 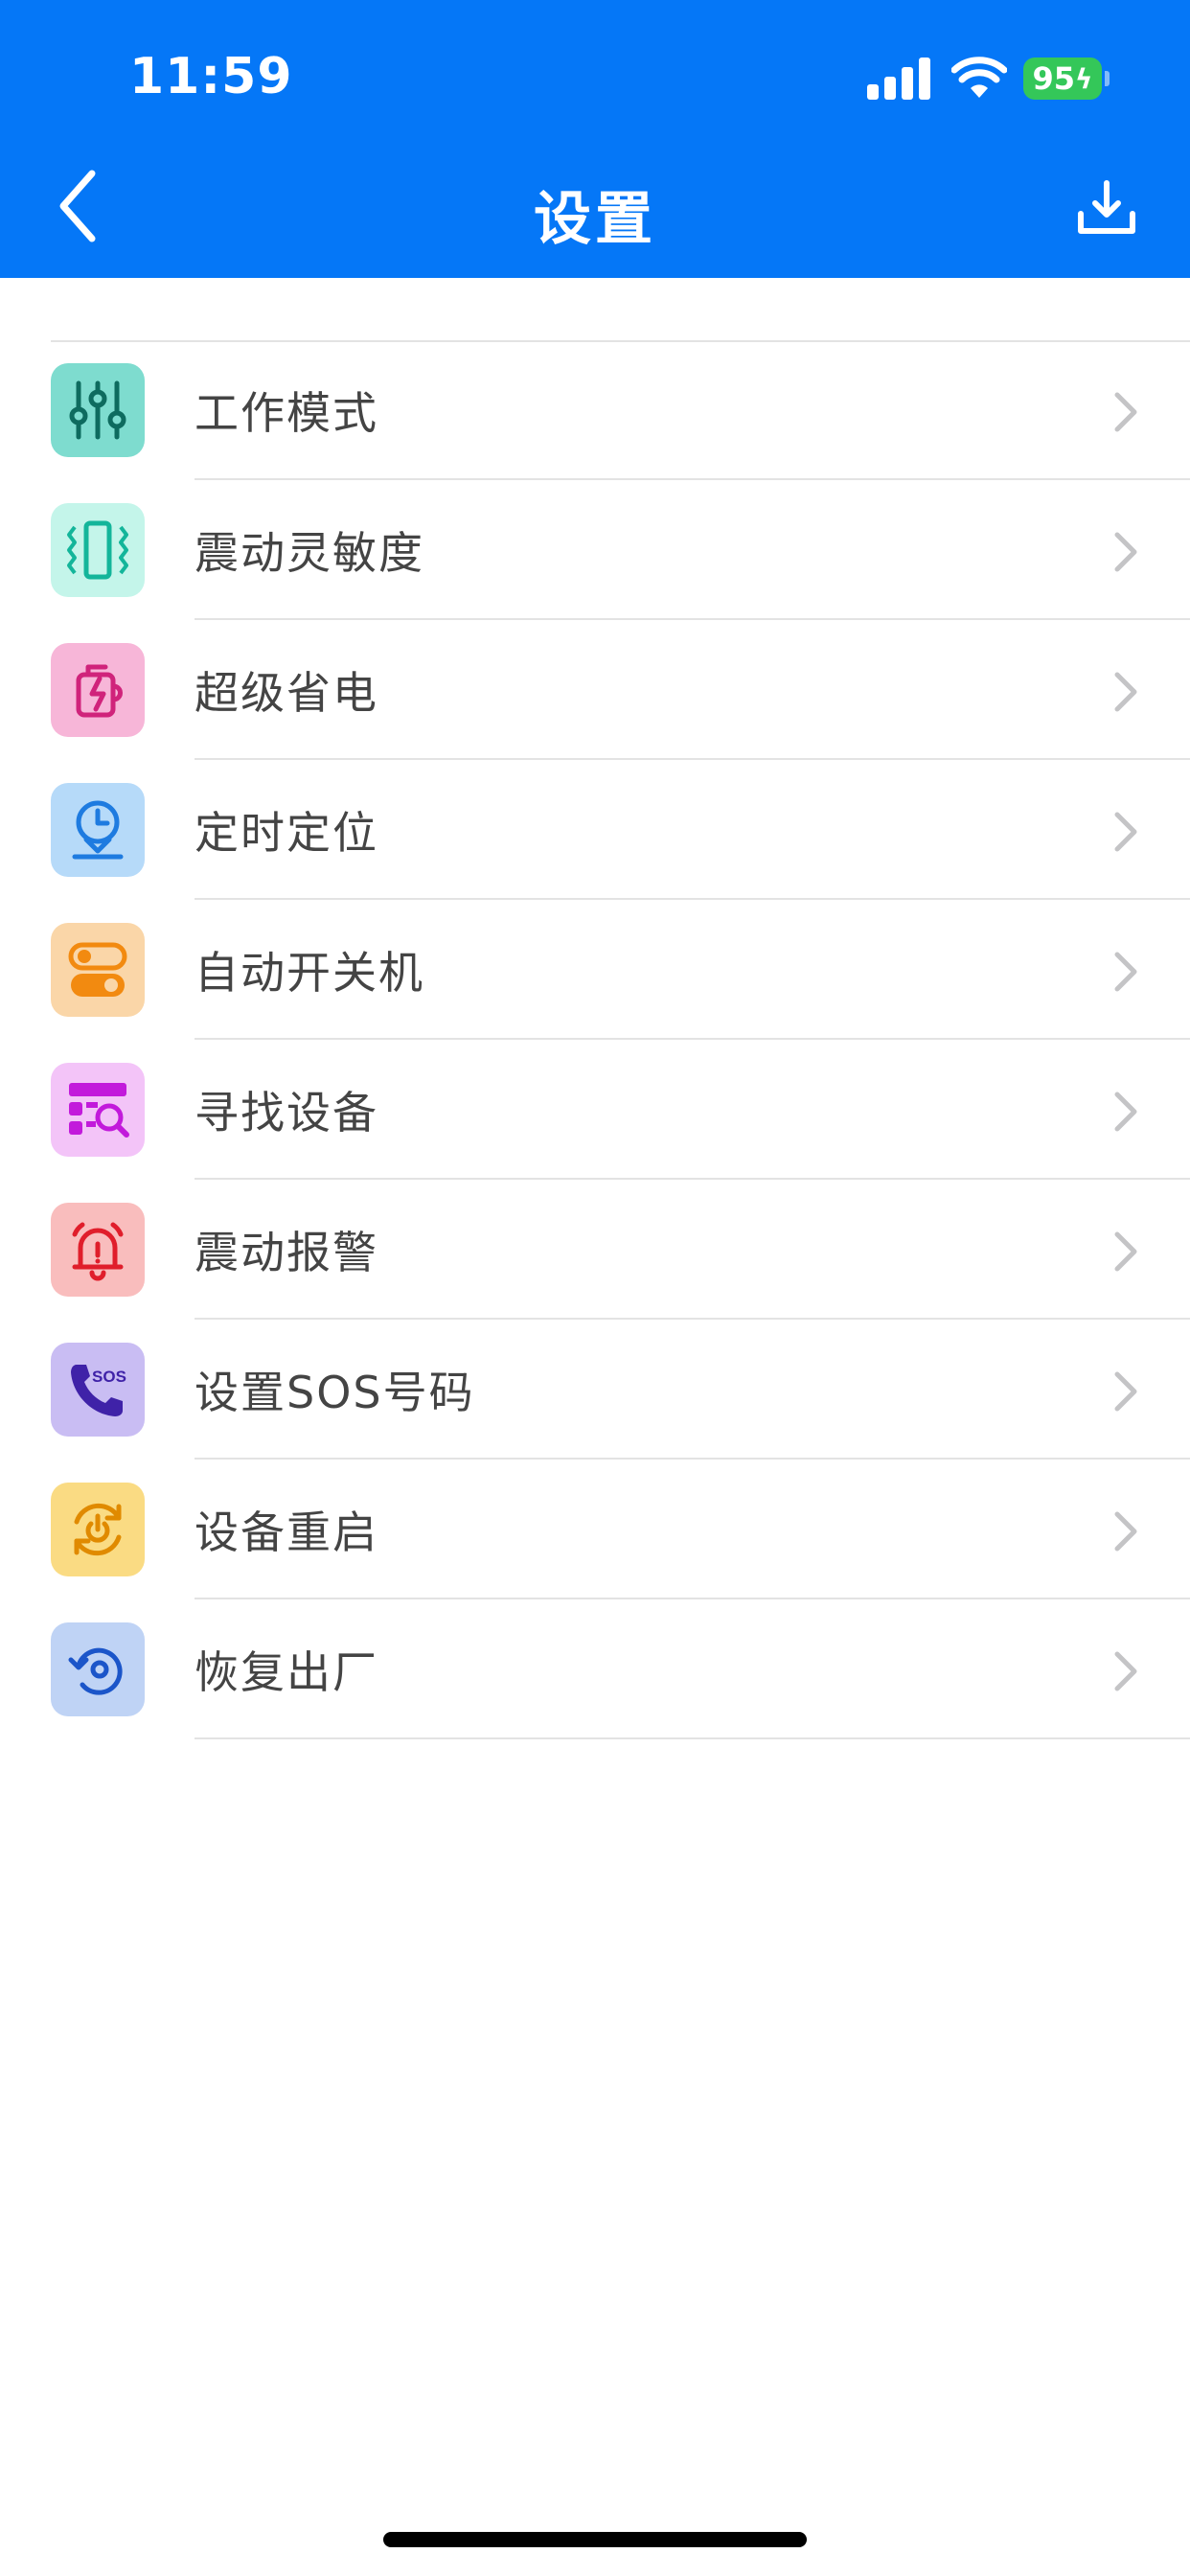 What do you see at coordinates (595, 1110) in the screenshot?
I see `settings-item-find-device: 寻找设备` at bounding box center [595, 1110].